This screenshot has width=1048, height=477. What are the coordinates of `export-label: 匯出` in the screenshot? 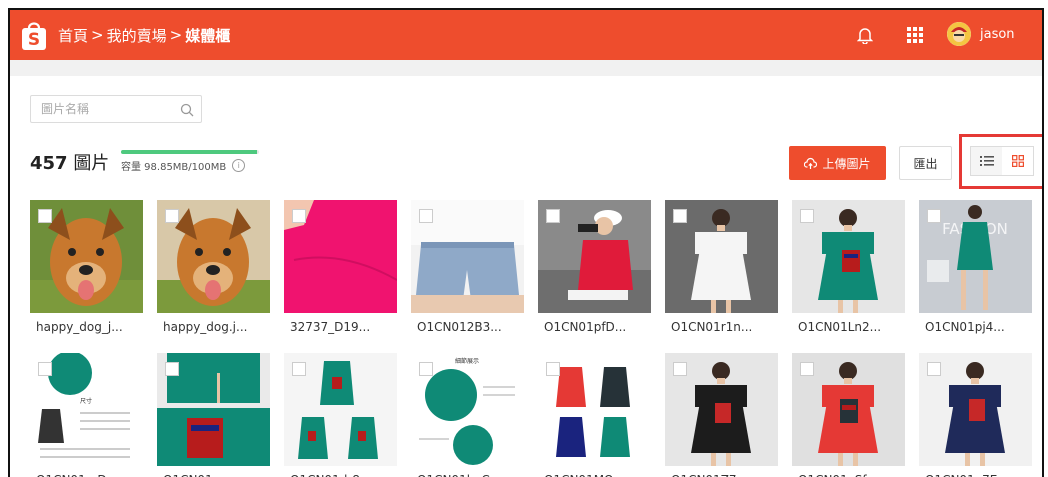 It's located at (925, 163).